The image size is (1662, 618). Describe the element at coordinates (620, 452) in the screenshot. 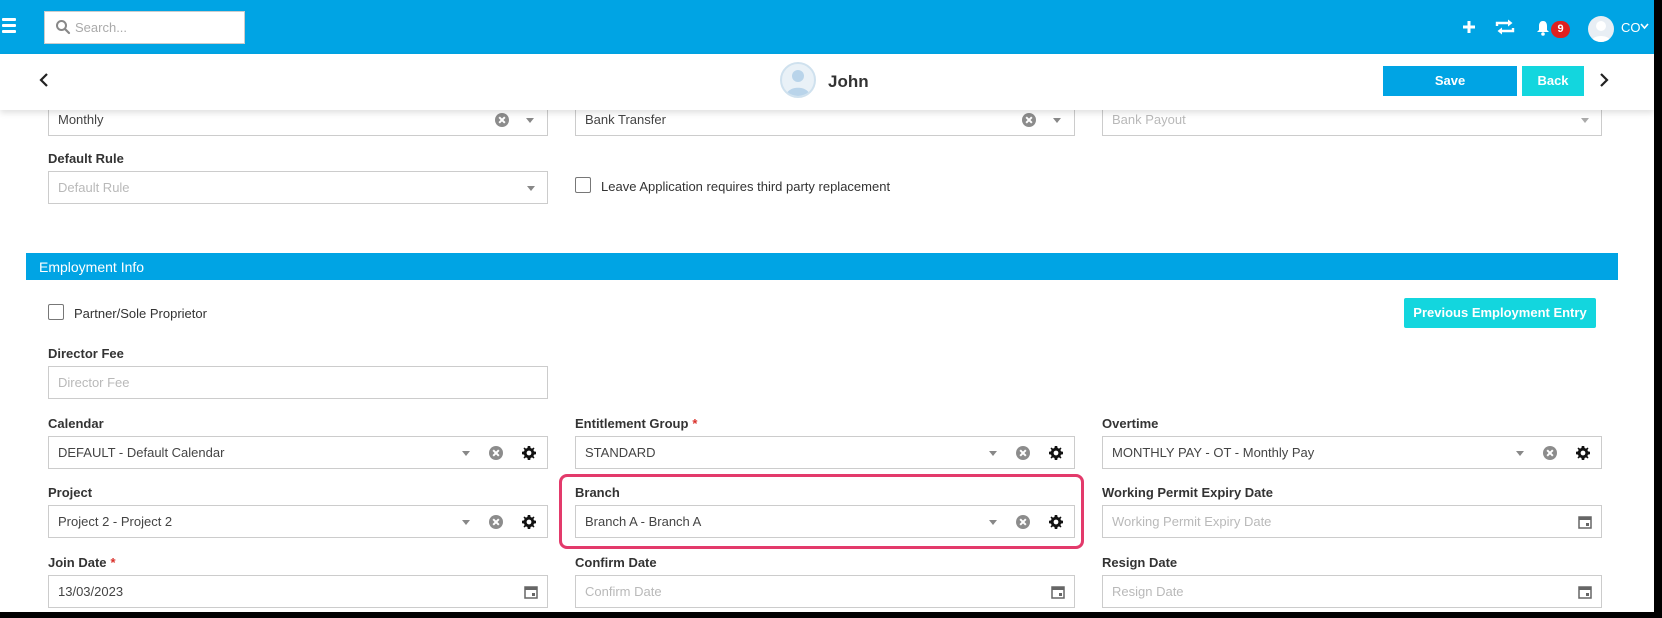

I see `entitlement-group-value: STANDARD` at that location.